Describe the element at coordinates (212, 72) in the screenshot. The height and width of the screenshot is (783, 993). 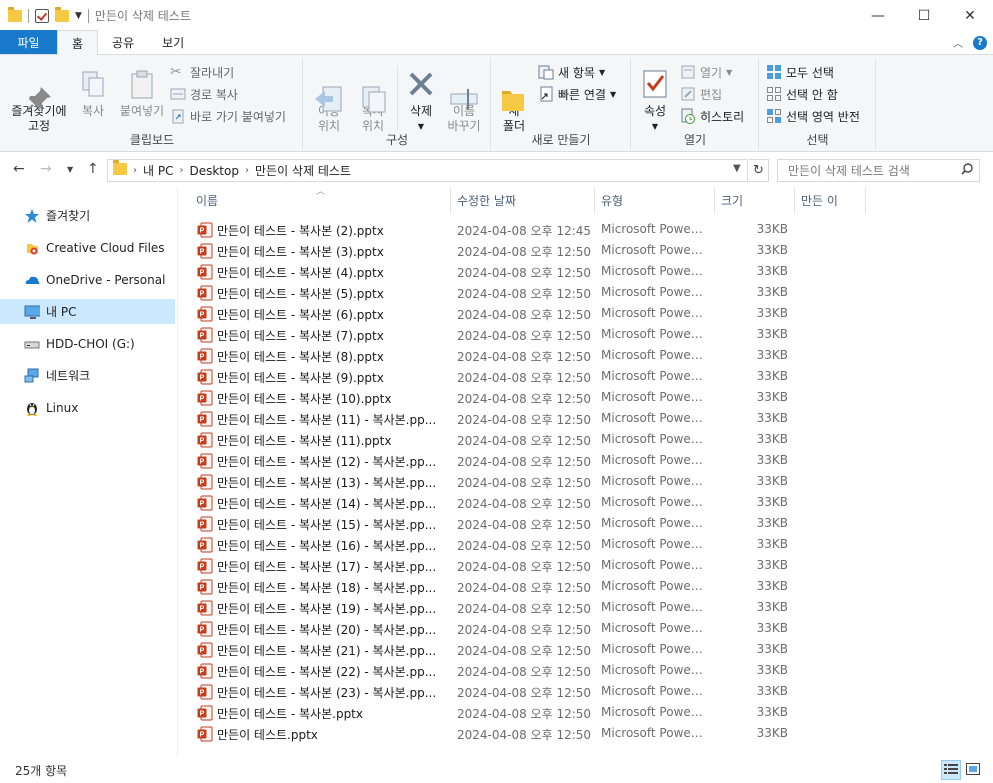
I see `cut-label: 잘라내기` at that location.